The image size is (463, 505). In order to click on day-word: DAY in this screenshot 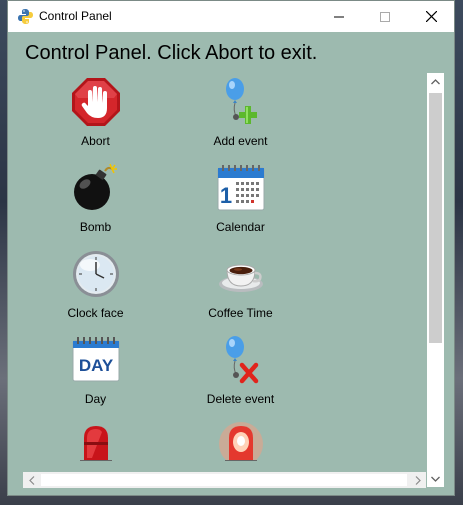, I will do `click(95, 365)`.